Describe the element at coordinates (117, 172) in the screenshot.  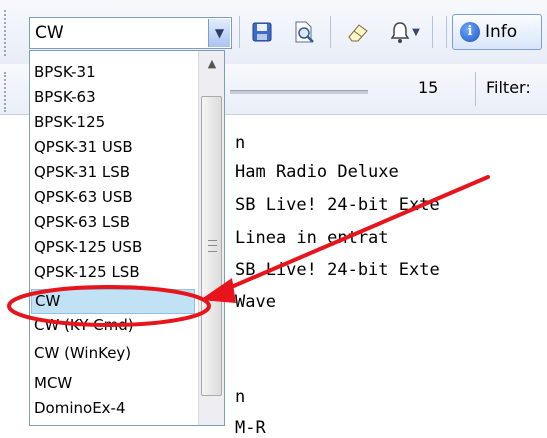
I see `list-item: QPSK-31 LSB` at that location.